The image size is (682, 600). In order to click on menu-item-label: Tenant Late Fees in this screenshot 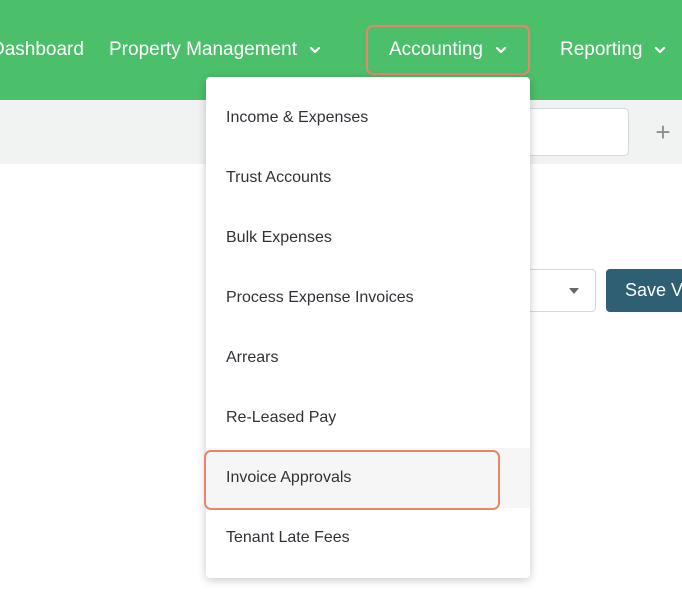, I will do `click(288, 537)`.